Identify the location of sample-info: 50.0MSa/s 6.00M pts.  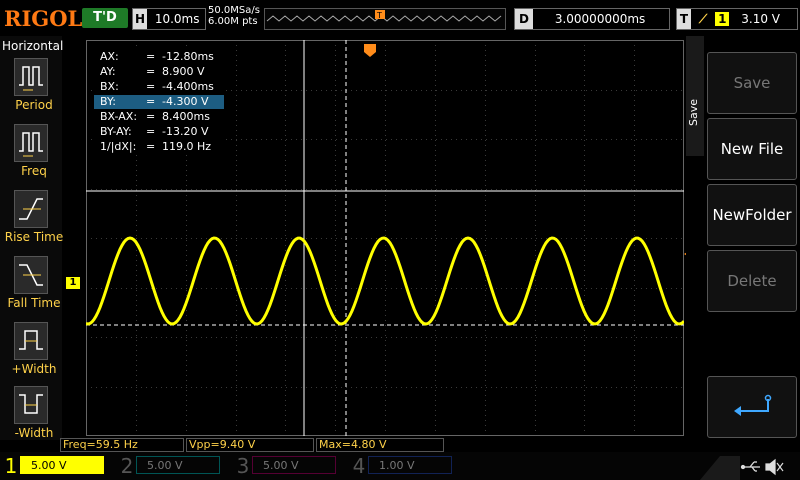
(234, 16).